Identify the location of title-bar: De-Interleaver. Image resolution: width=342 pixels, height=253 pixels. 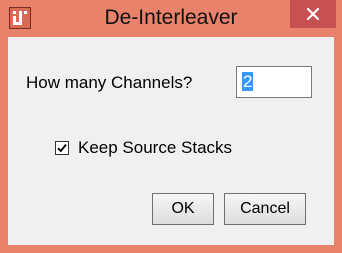
(171, 18).